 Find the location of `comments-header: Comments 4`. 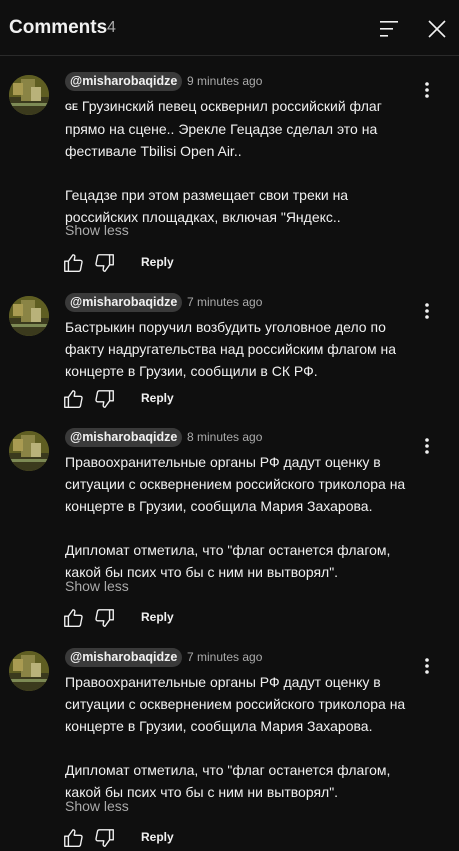

comments-header: Comments 4 is located at coordinates (229, 28).